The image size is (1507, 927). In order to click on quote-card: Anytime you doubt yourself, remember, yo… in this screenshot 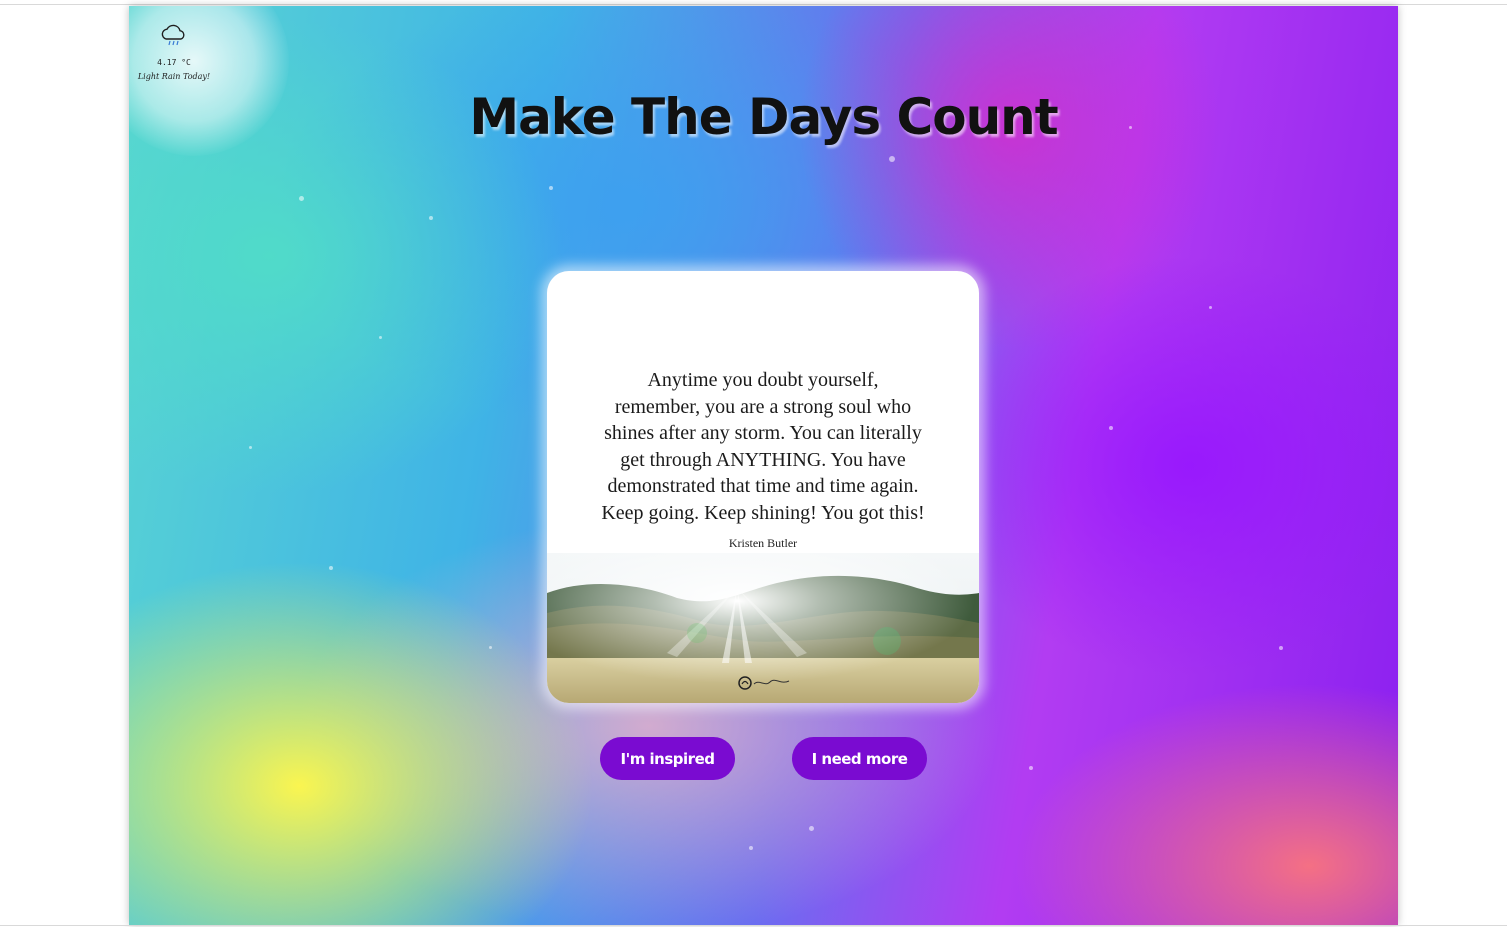, I will do `click(763, 487)`.